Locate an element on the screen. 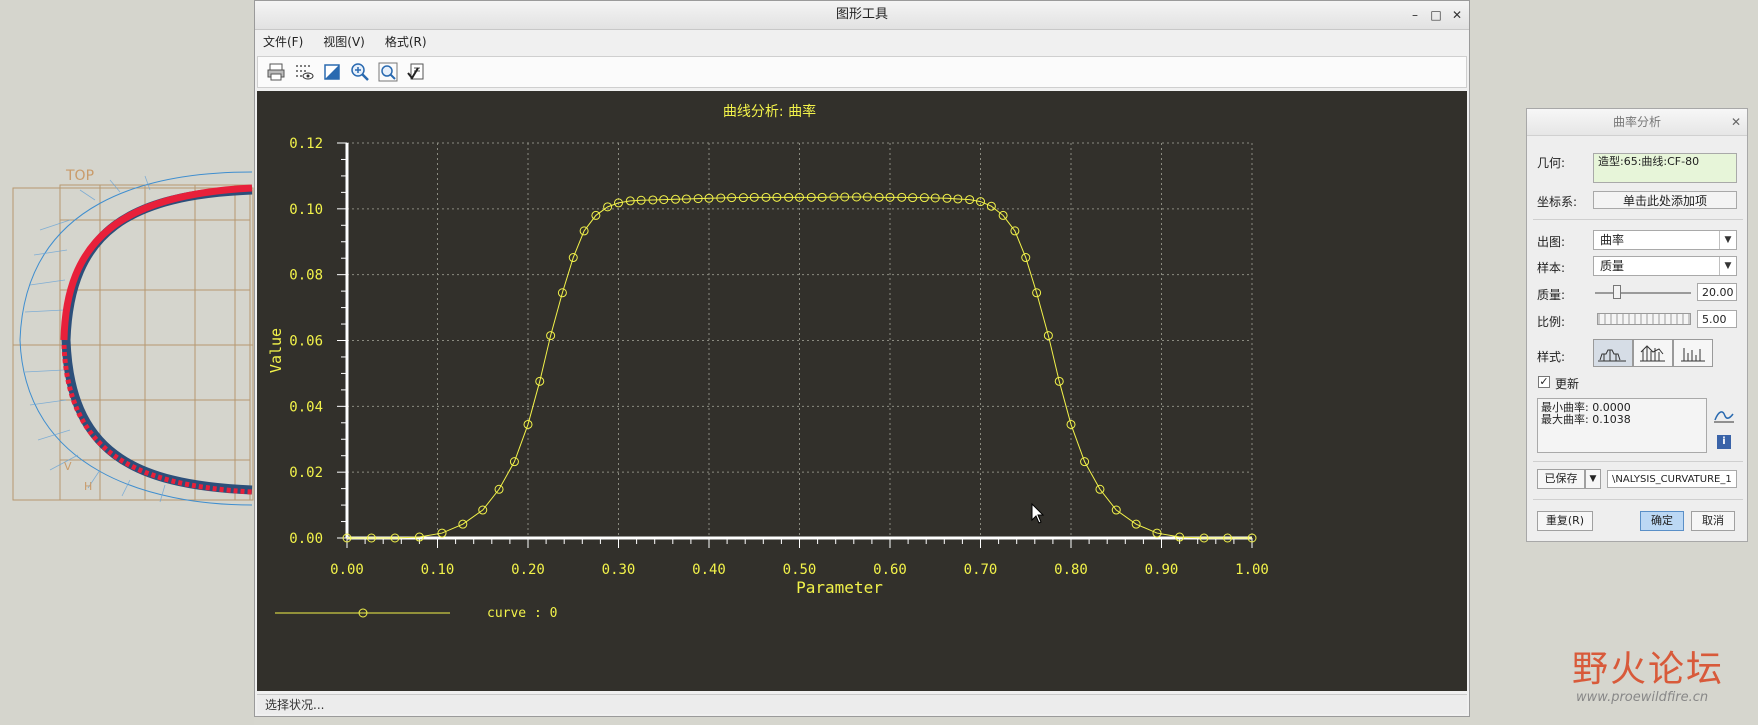  reset-button: 重复(R) is located at coordinates (1565, 521).